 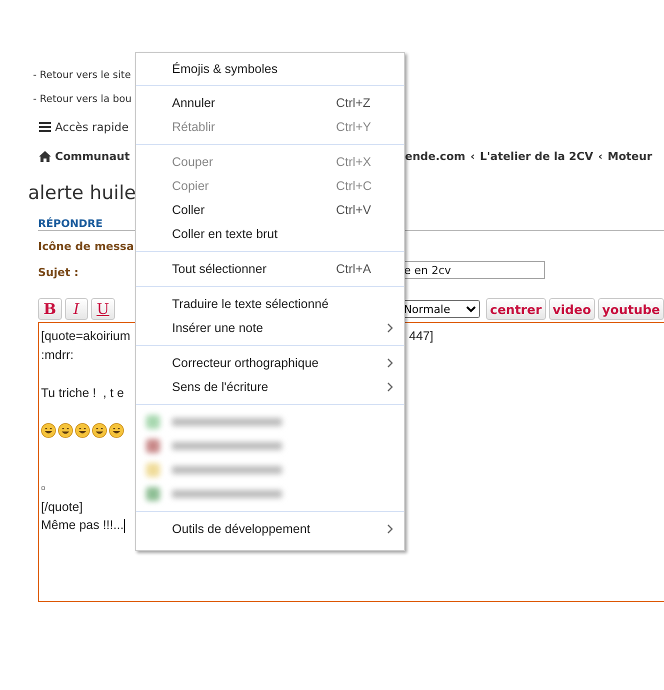 I want to click on editor-text: [/quote], so click(x=62, y=507).